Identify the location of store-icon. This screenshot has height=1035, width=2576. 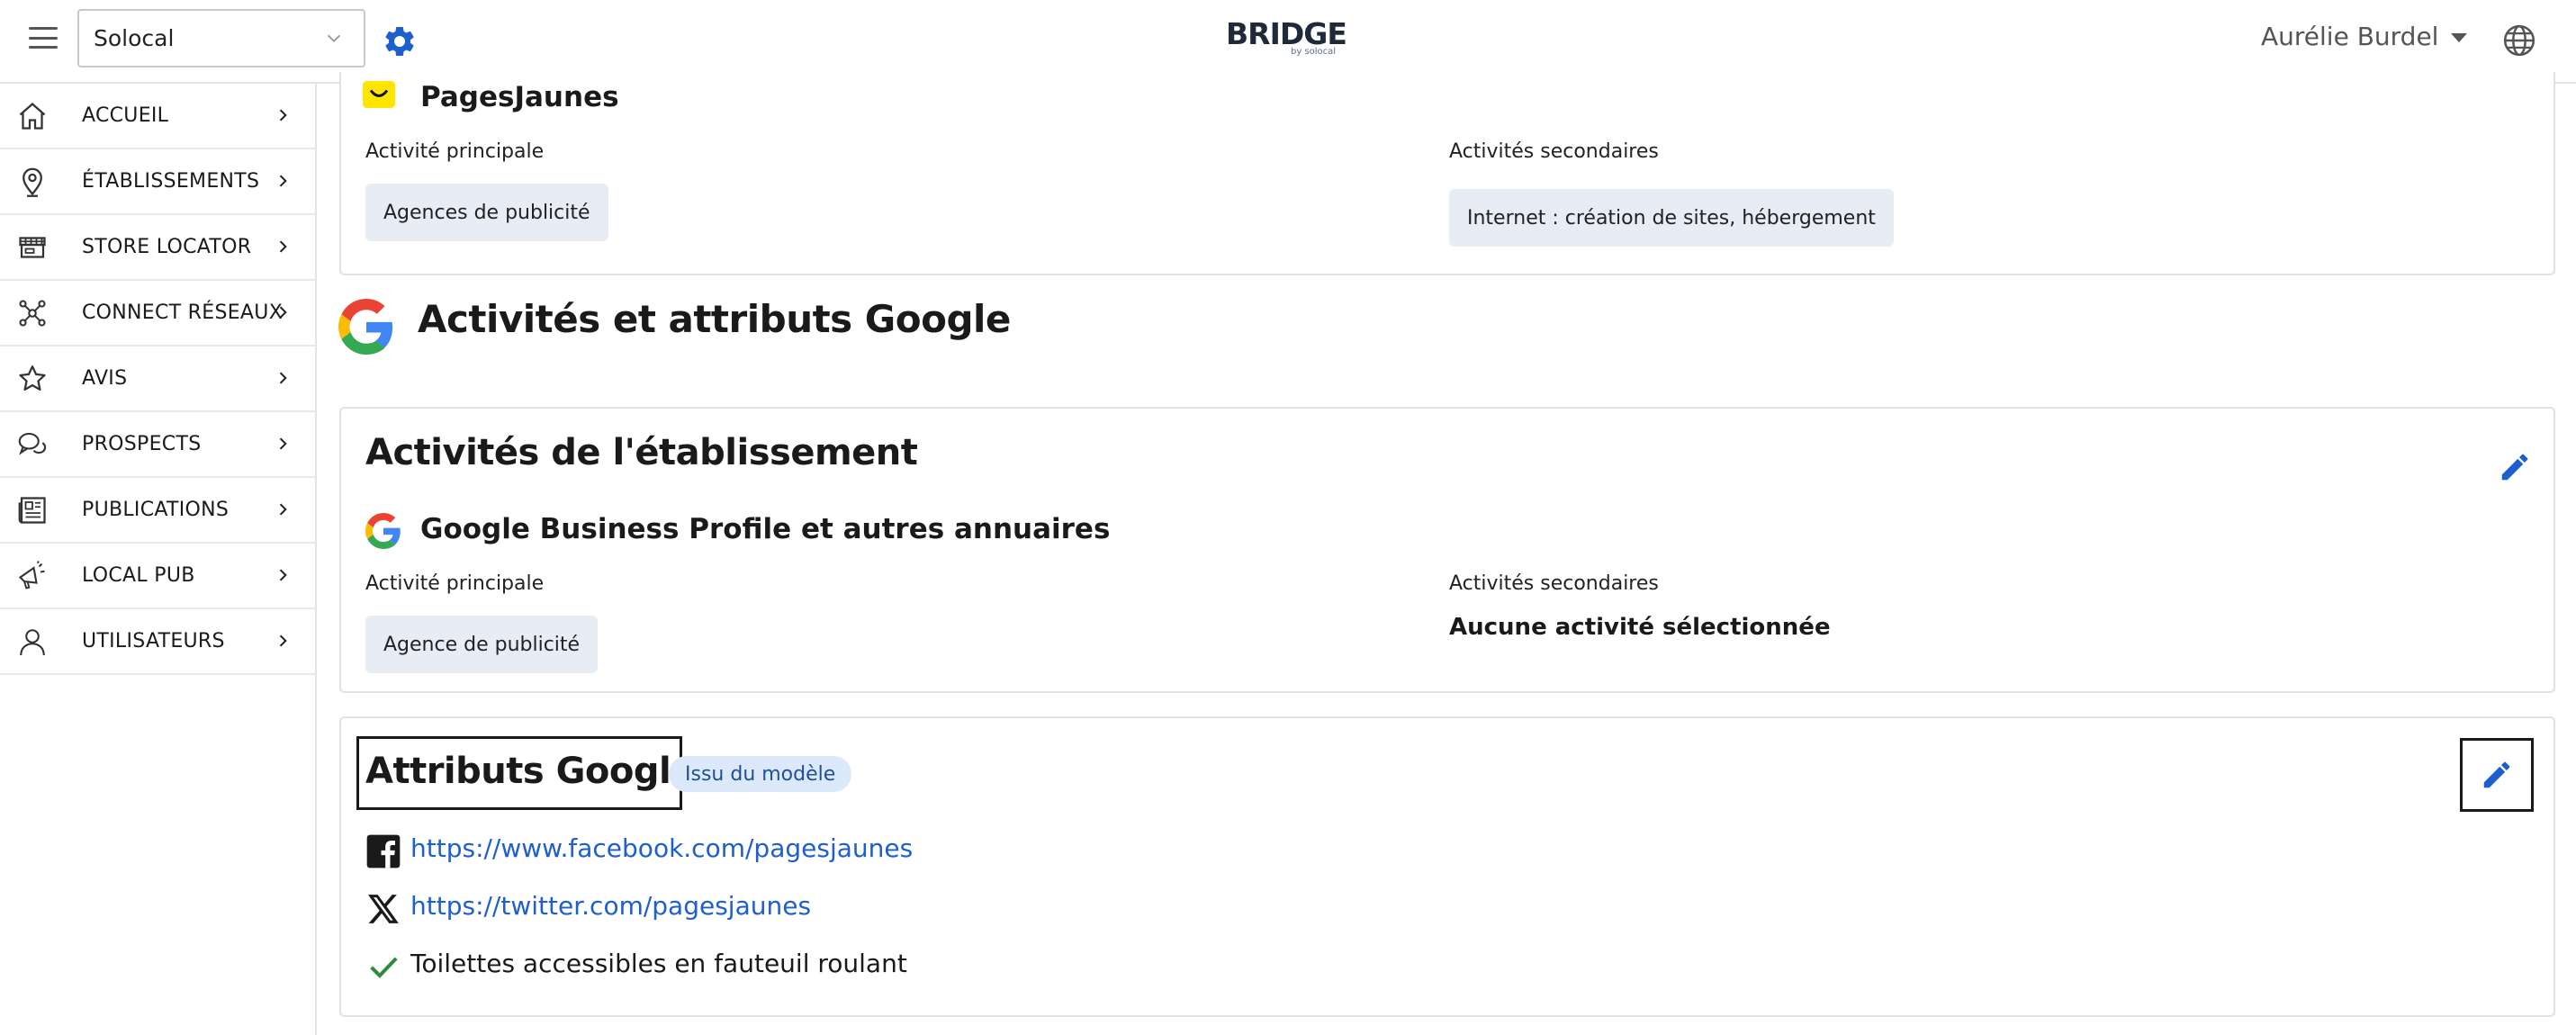
(32, 247).